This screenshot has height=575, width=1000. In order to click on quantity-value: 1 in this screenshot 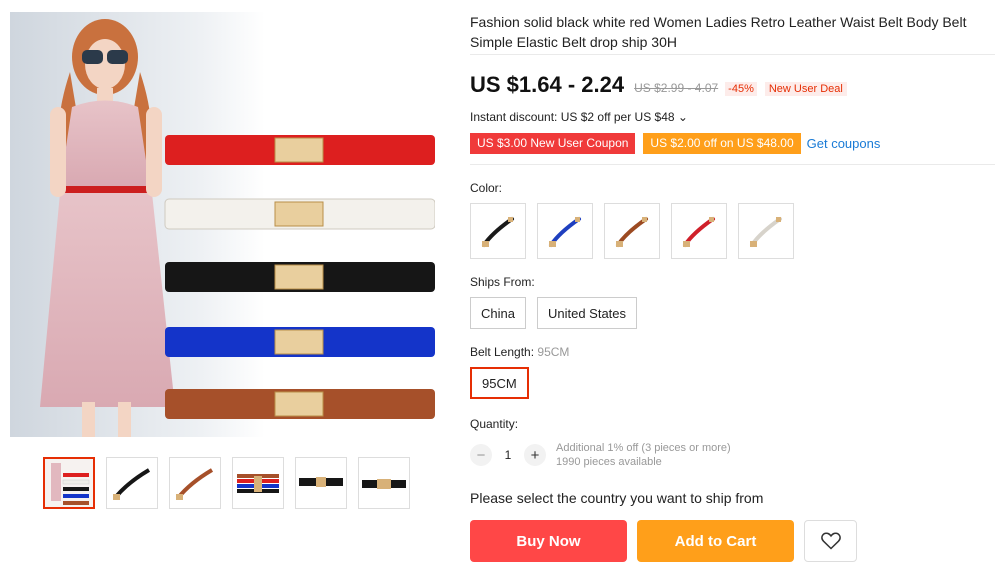, I will do `click(508, 455)`.